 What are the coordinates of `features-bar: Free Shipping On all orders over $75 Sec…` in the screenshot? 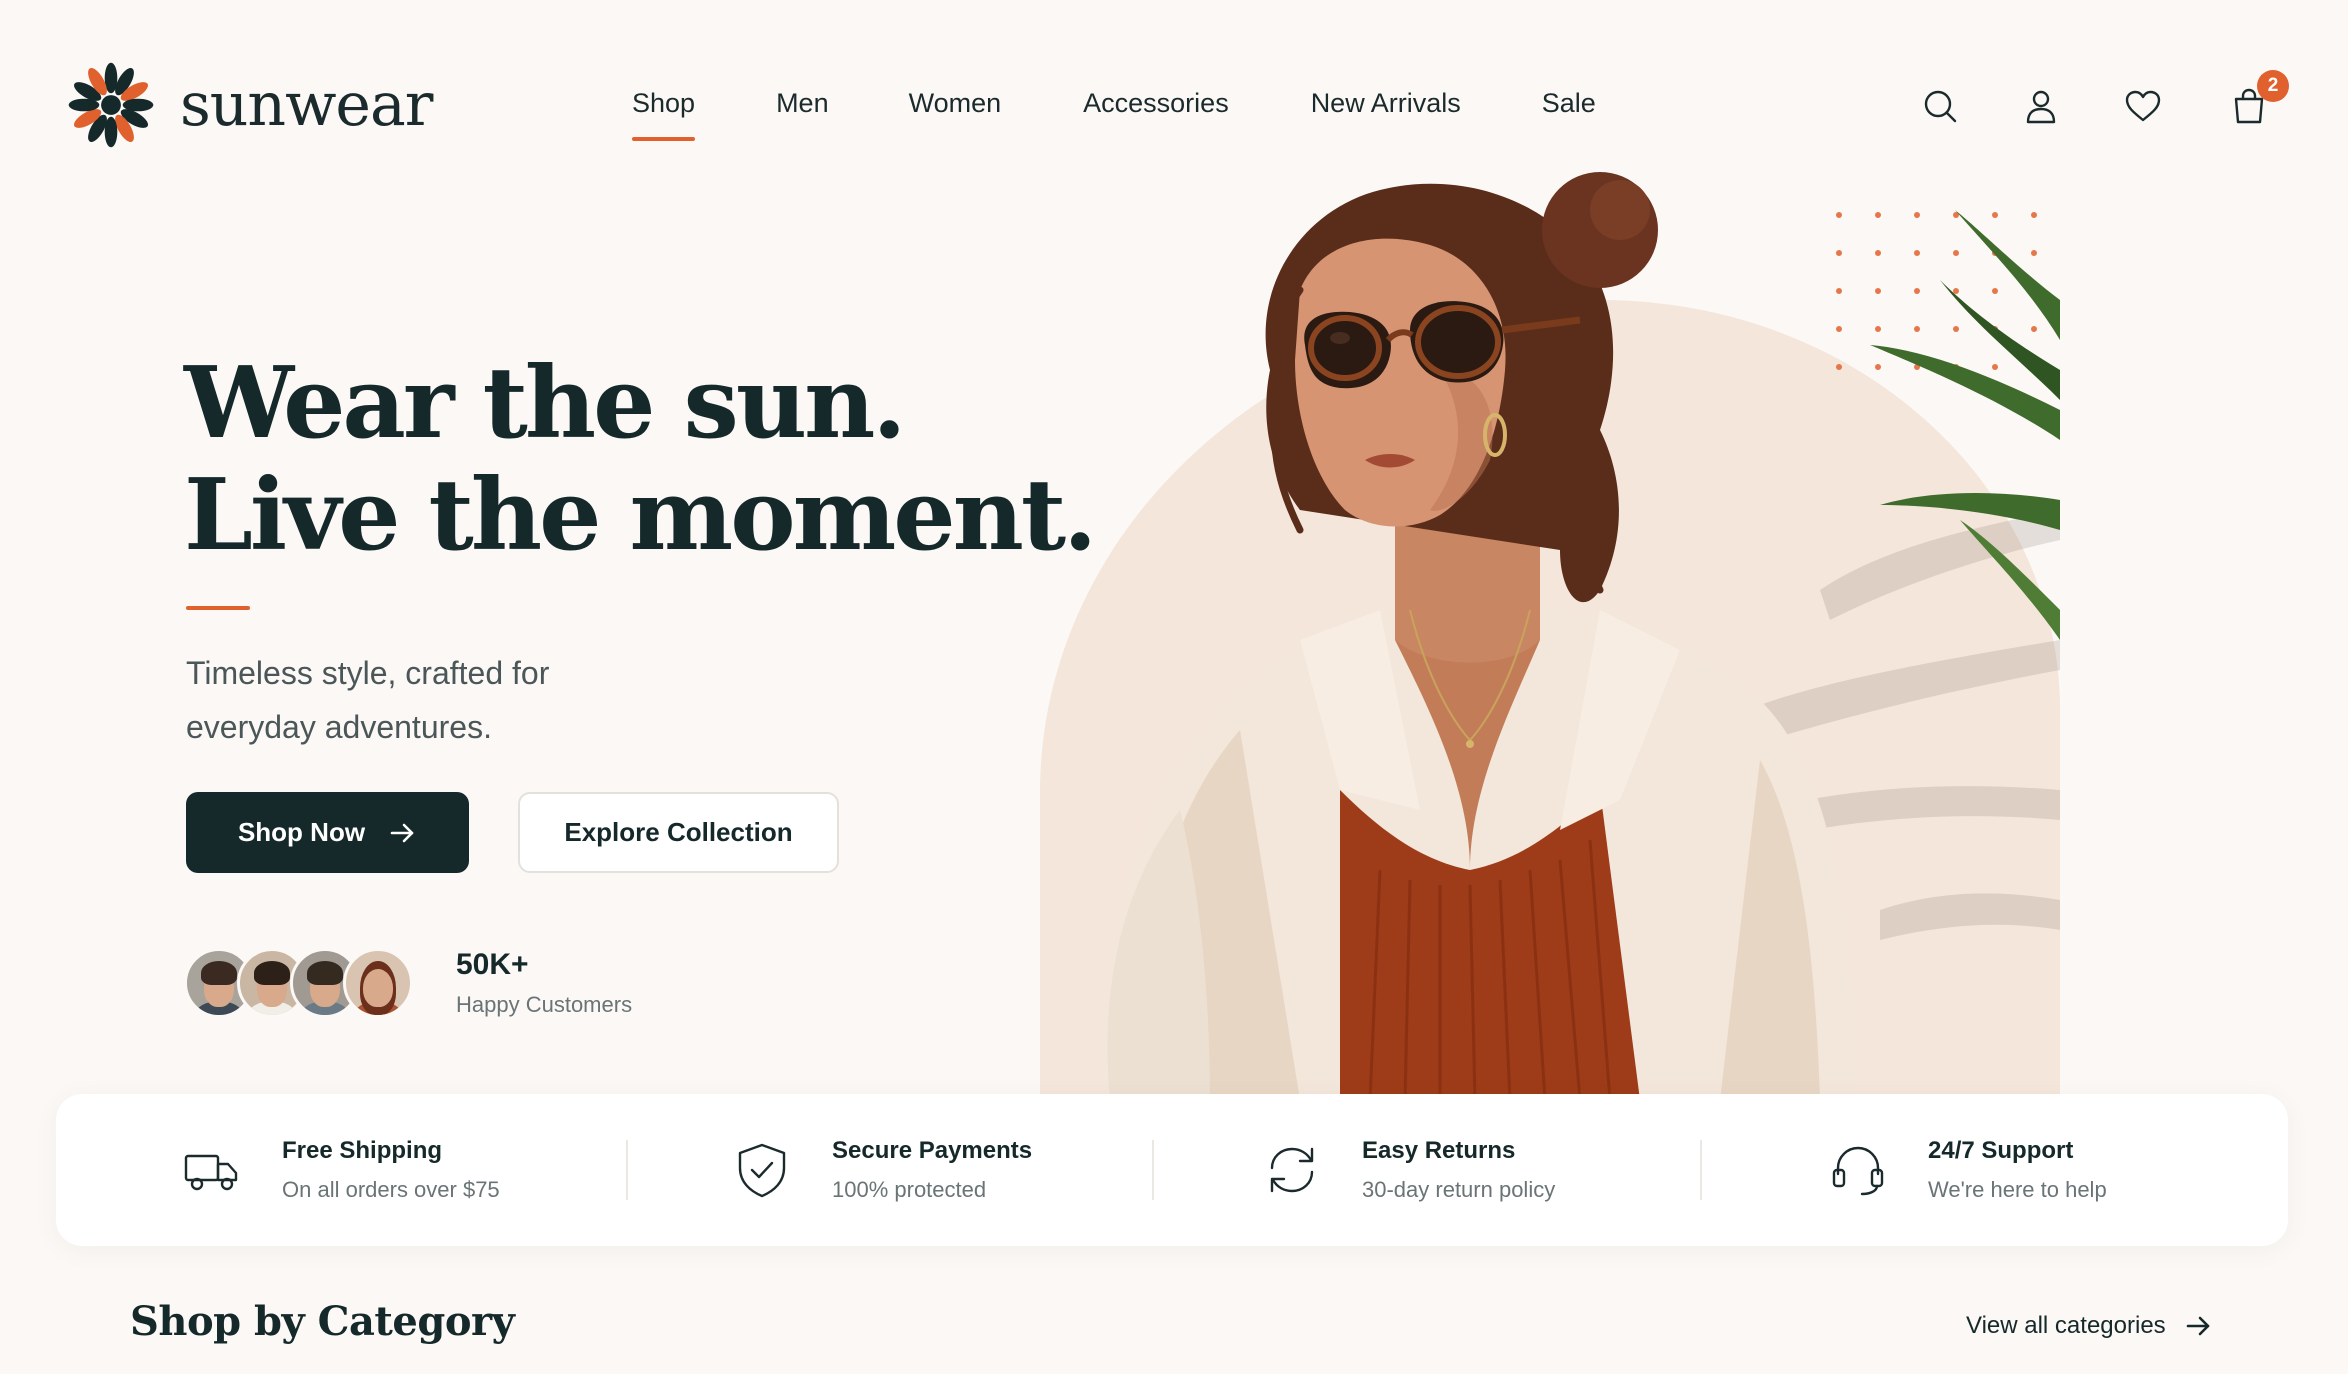 It's located at (1172, 1170).